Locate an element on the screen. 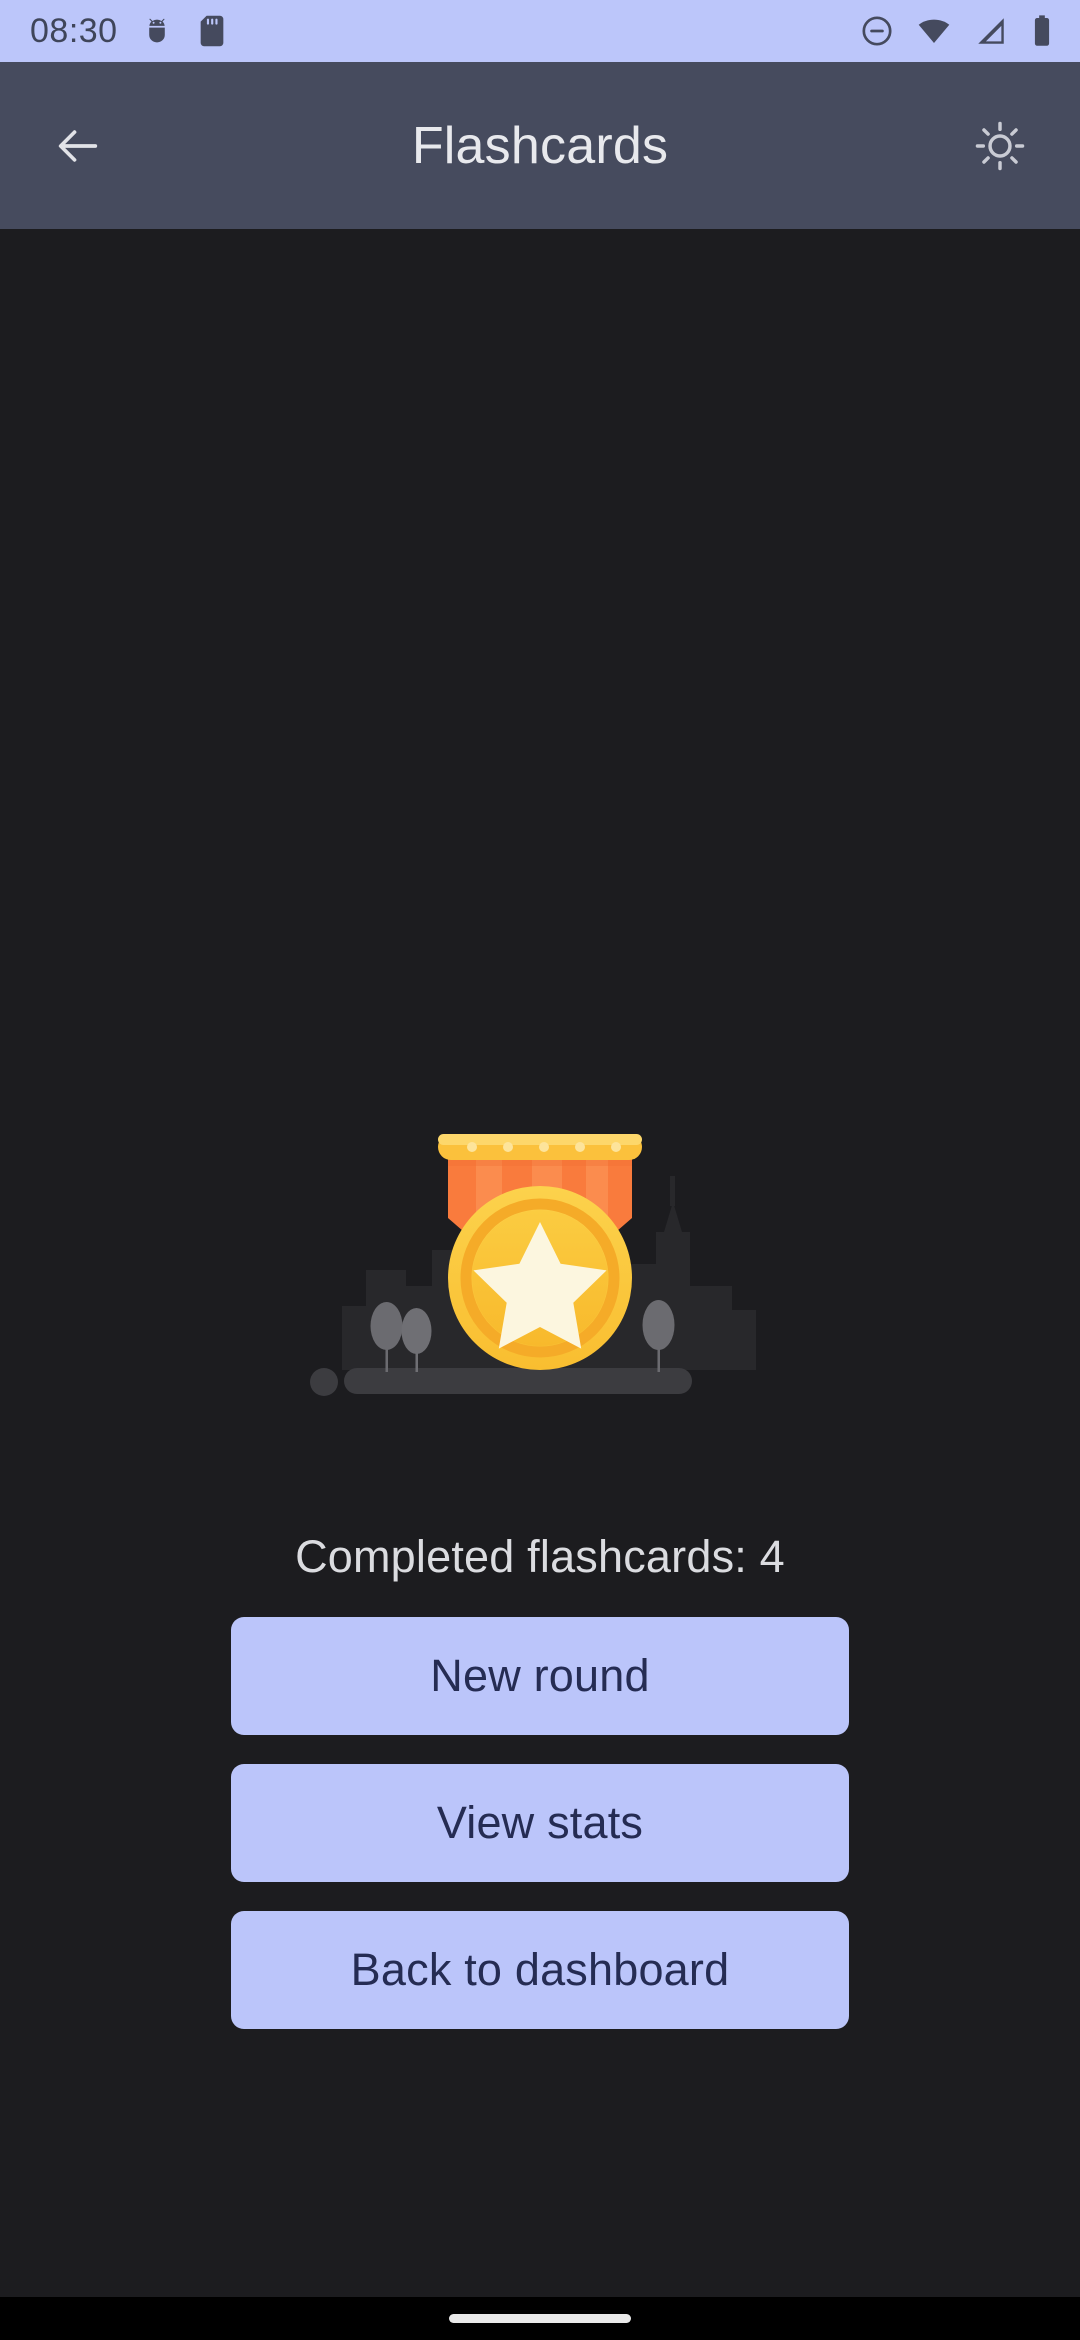  page-title: Flashcards is located at coordinates (540, 145).